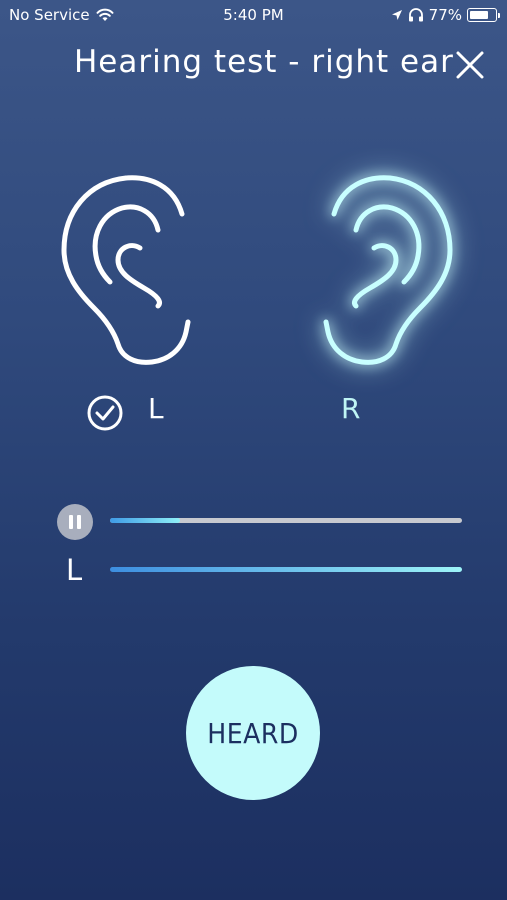 The width and height of the screenshot is (507, 900). I want to click on left-ear-illustration, so click(125, 271).